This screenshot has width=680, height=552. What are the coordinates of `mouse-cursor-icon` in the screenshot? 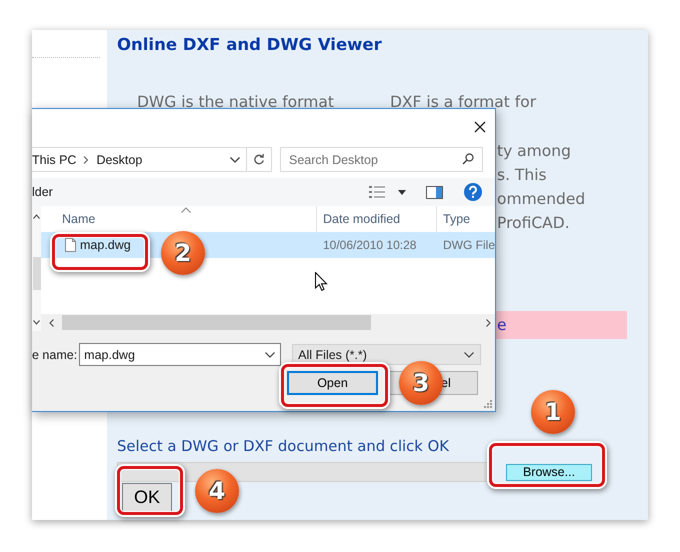 It's located at (321, 281).